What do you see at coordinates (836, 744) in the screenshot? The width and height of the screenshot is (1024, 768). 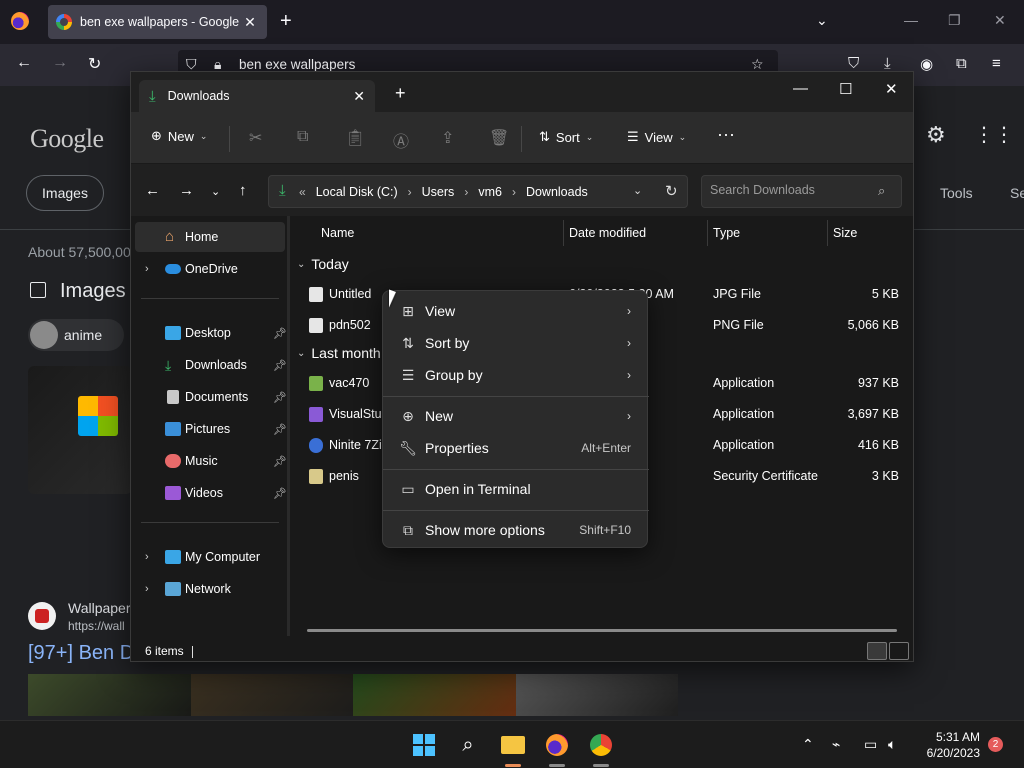 I see `network-icon: ⌁` at bounding box center [836, 744].